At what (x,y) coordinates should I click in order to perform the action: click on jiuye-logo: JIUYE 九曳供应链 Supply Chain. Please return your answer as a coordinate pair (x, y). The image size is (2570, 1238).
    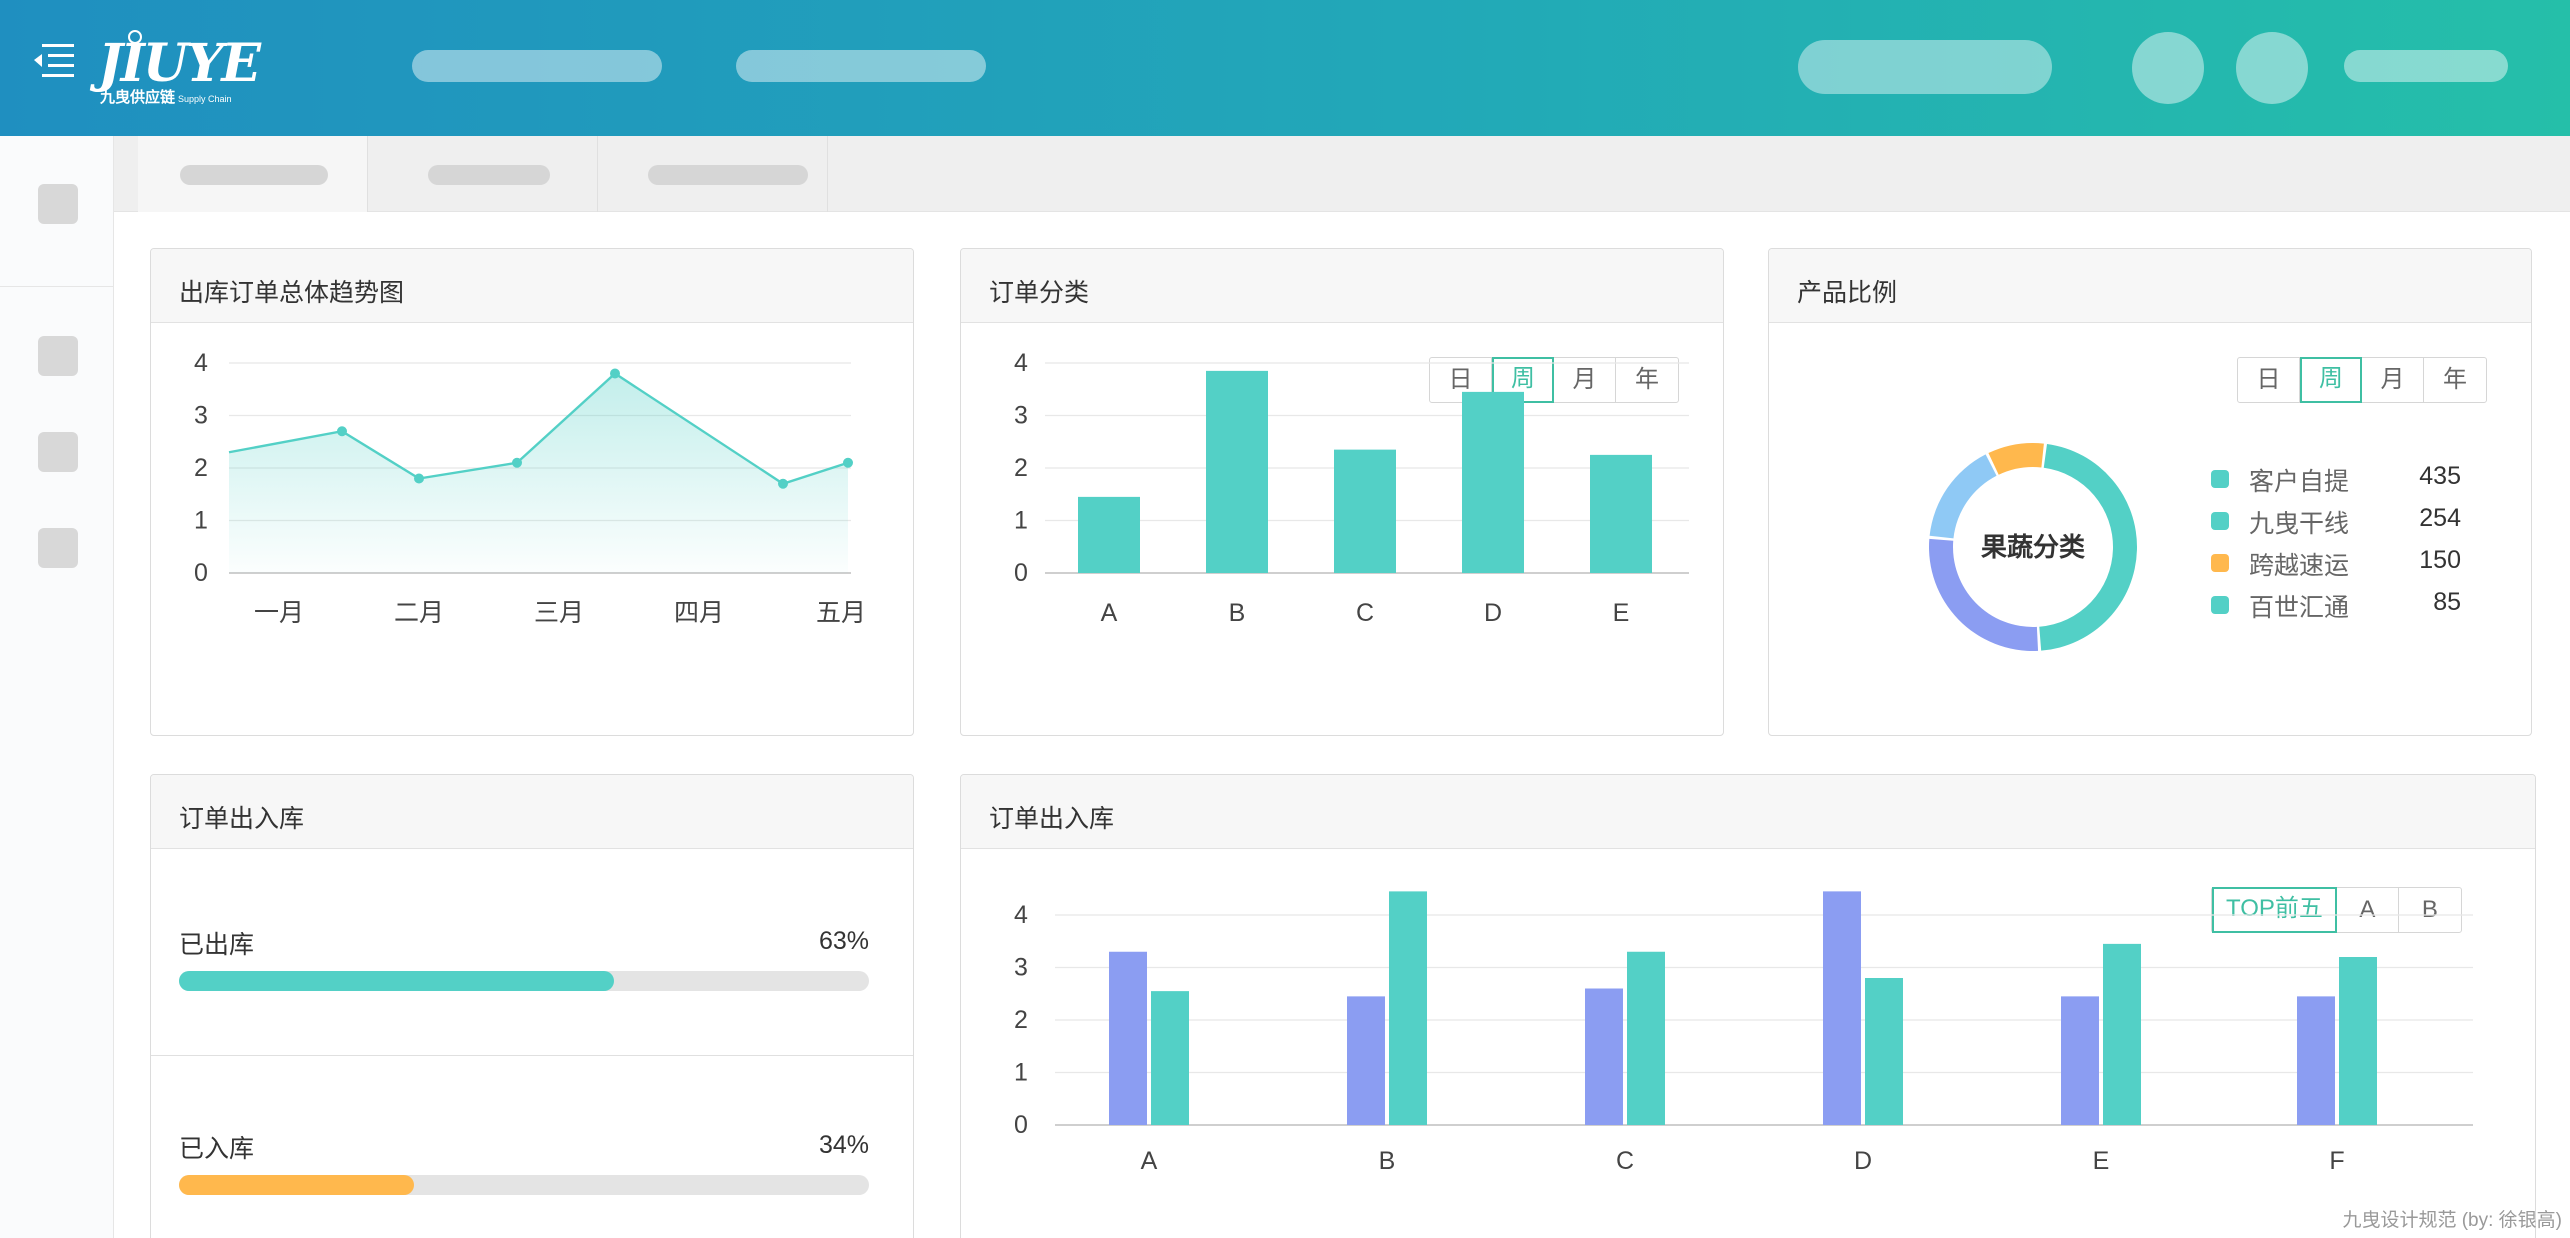
    Looking at the image, I should click on (188, 70).